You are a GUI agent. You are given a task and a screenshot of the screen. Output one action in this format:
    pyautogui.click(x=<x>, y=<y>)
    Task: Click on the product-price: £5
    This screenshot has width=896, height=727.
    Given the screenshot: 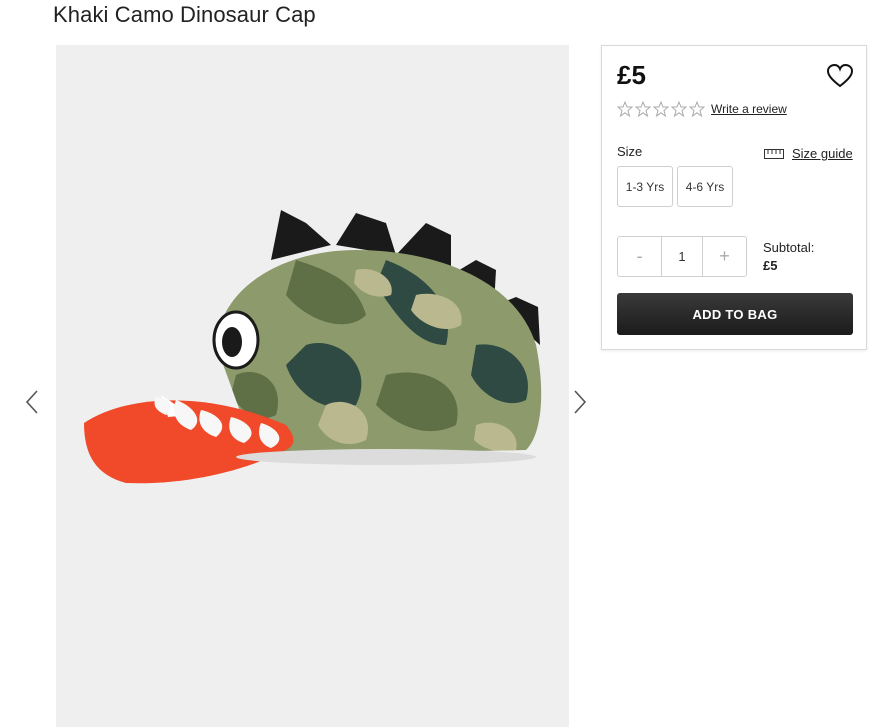 What is the action you would take?
    pyautogui.click(x=631, y=75)
    